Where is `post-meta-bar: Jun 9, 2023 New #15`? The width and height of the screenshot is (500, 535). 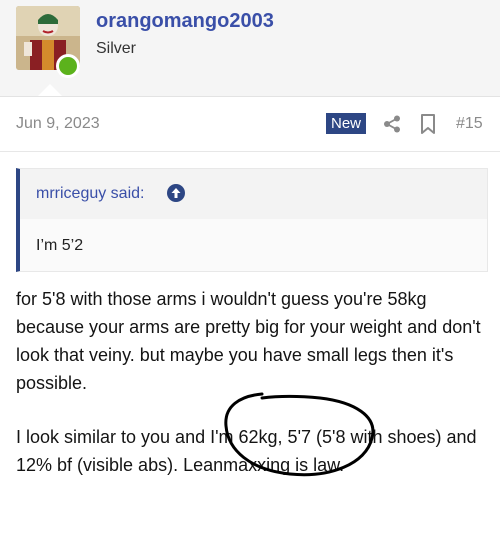
post-meta-bar: Jun 9, 2023 New #15 is located at coordinates (250, 124).